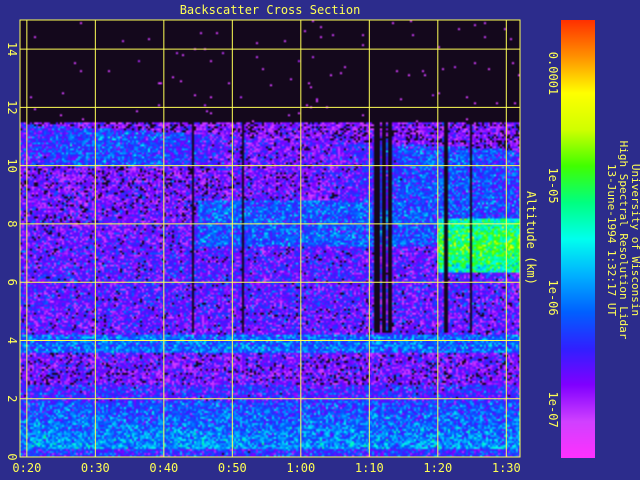 The width and height of the screenshot is (640, 480). Describe the element at coordinates (12, 49) in the screenshot. I see `y-tick-label: 14` at that location.